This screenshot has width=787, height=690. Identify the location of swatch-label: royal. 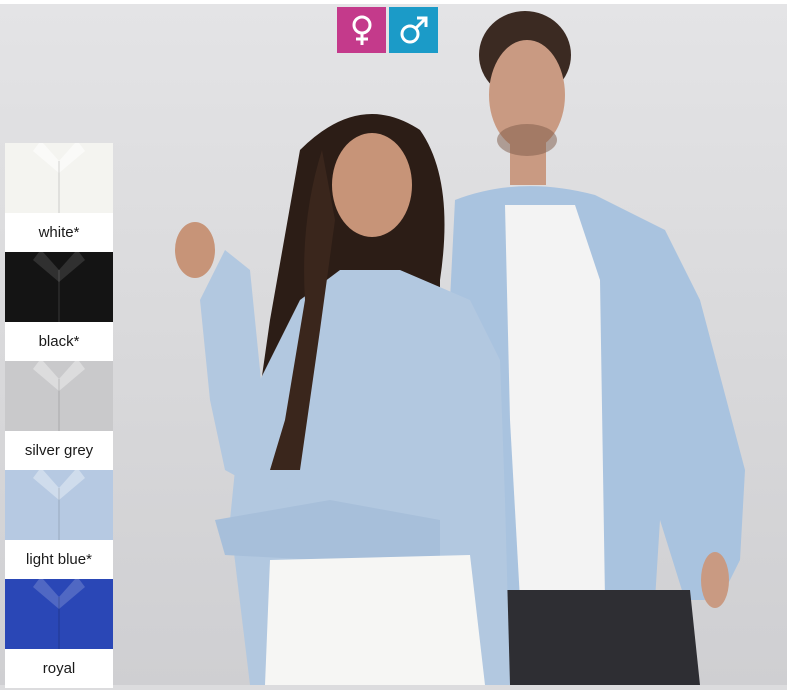
(59, 668).